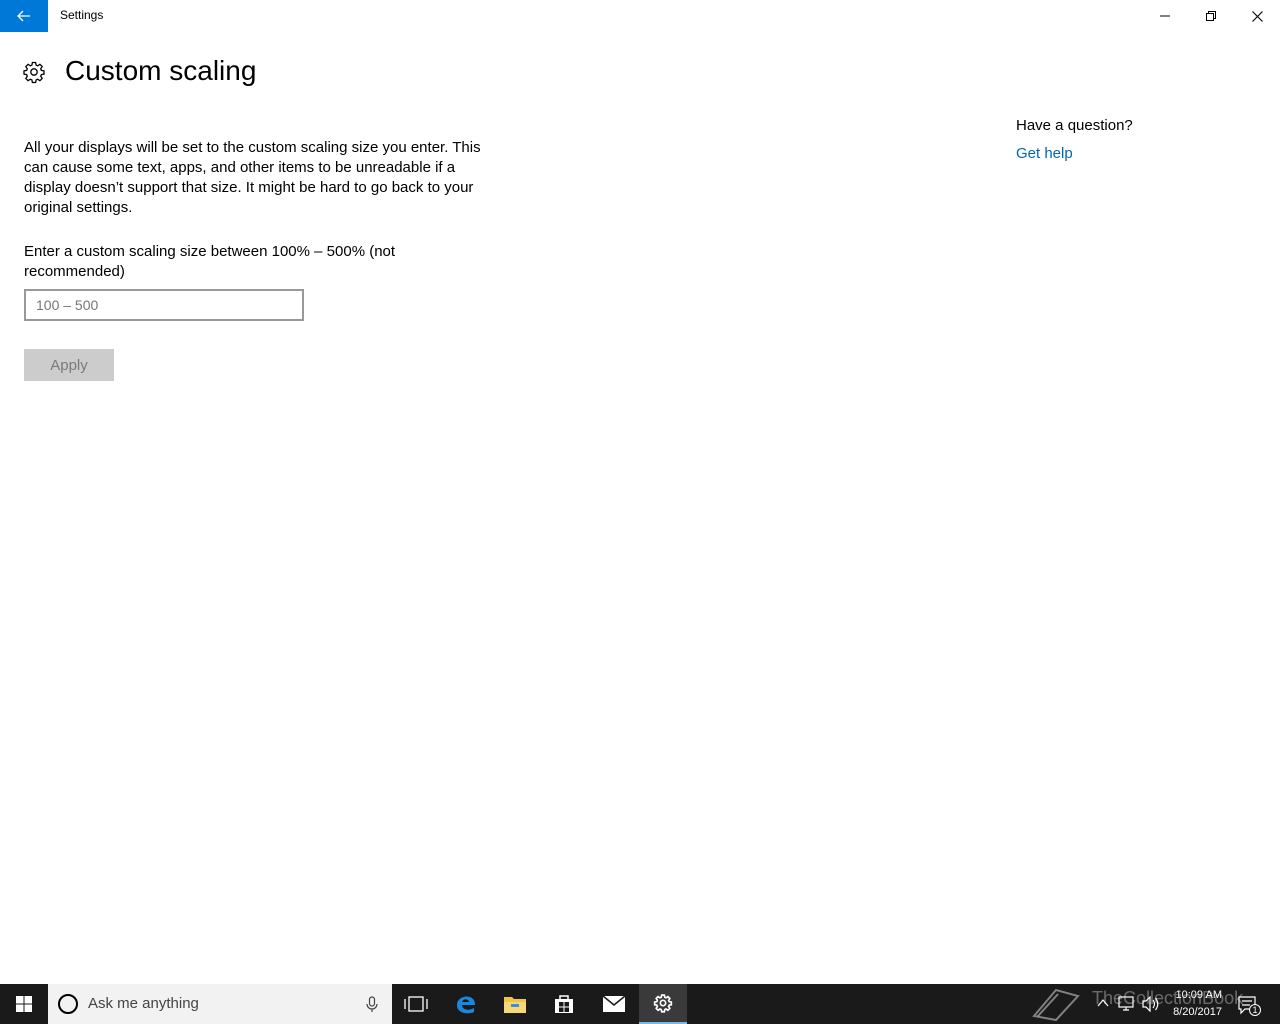 This screenshot has width=1280, height=1024. What do you see at coordinates (1044, 153) in the screenshot?
I see `get-help-link: Get help` at bounding box center [1044, 153].